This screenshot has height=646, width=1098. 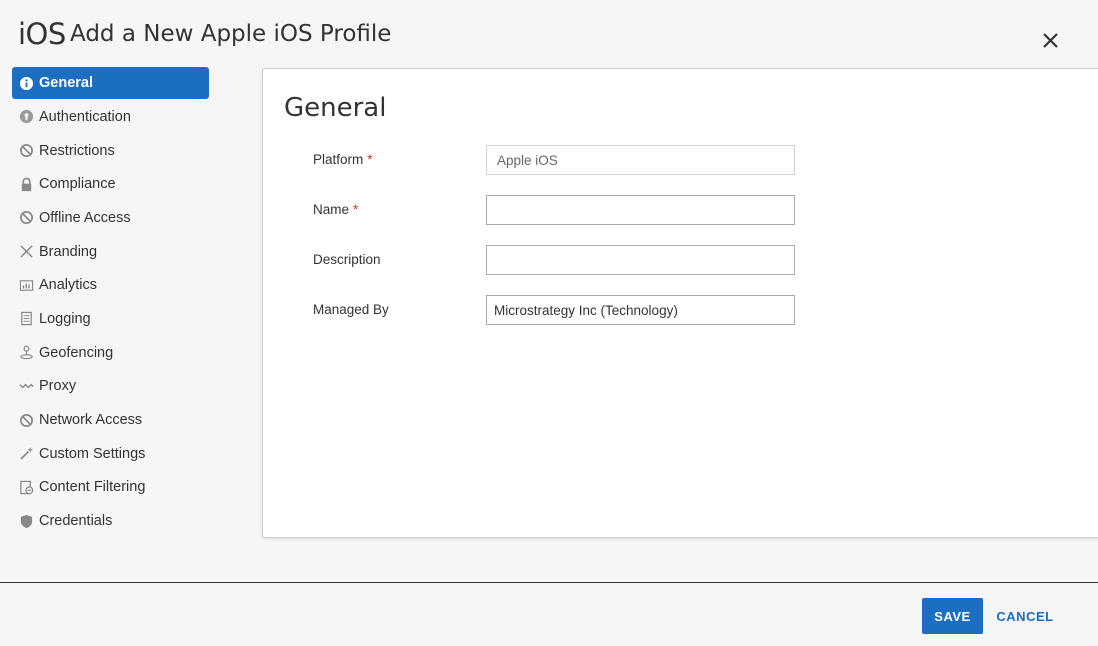 What do you see at coordinates (26, 83) in the screenshot?
I see `info-icon` at bounding box center [26, 83].